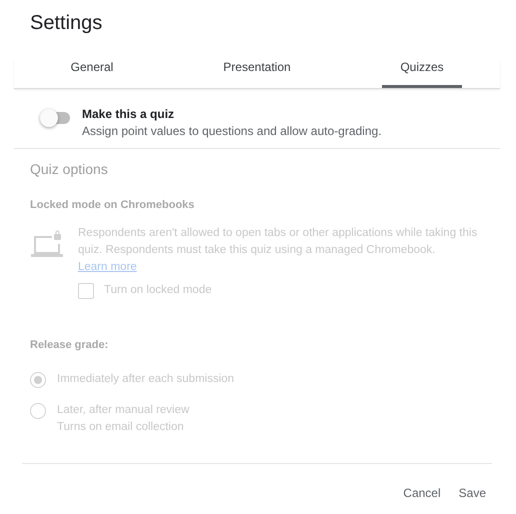 This screenshot has height=514, width=516. Describe the element at coordinates (66, 23) in the screenshot. I see `dialog-title: Settings` at that location.